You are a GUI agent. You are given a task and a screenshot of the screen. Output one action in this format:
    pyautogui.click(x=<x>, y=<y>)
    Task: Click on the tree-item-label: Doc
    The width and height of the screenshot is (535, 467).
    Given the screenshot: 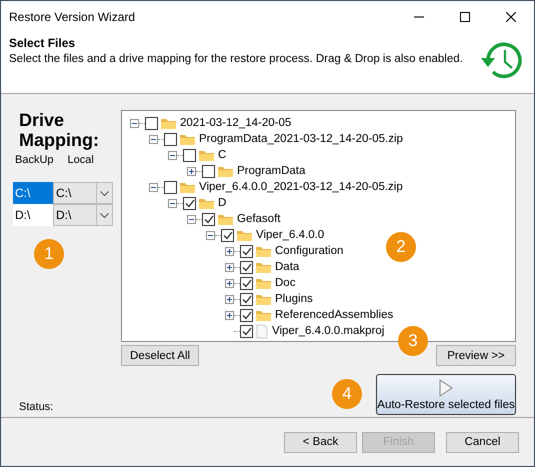 What is the action you would take?
    pyautogui.click(x=285, y=283)
    